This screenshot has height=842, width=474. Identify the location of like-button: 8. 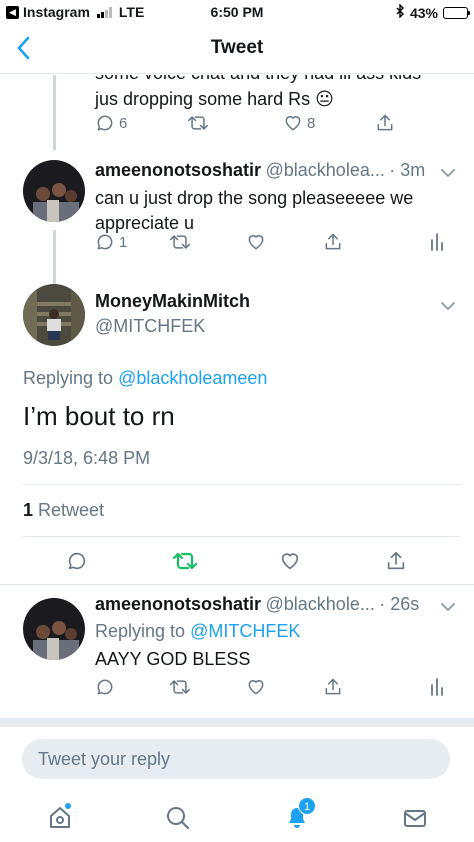
(299, 123).